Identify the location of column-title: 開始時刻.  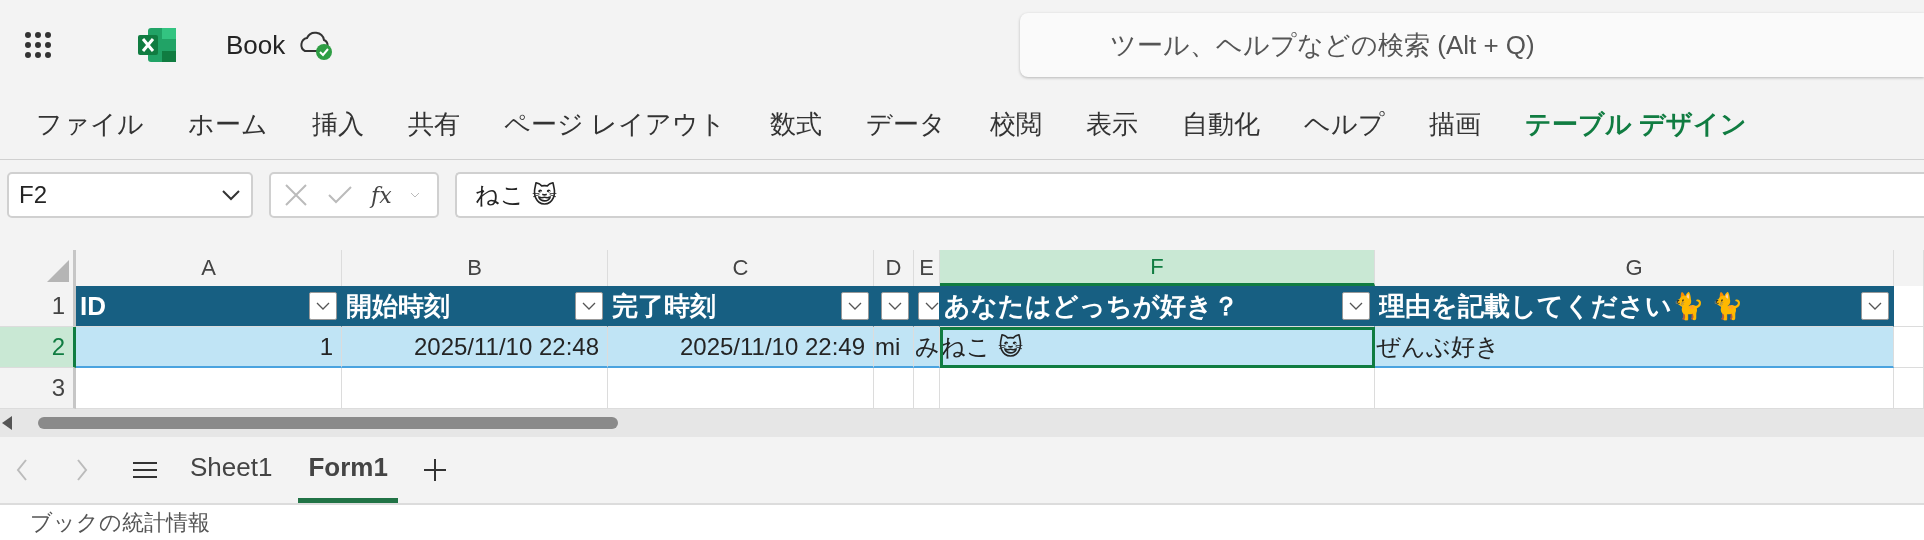
(398, 306).